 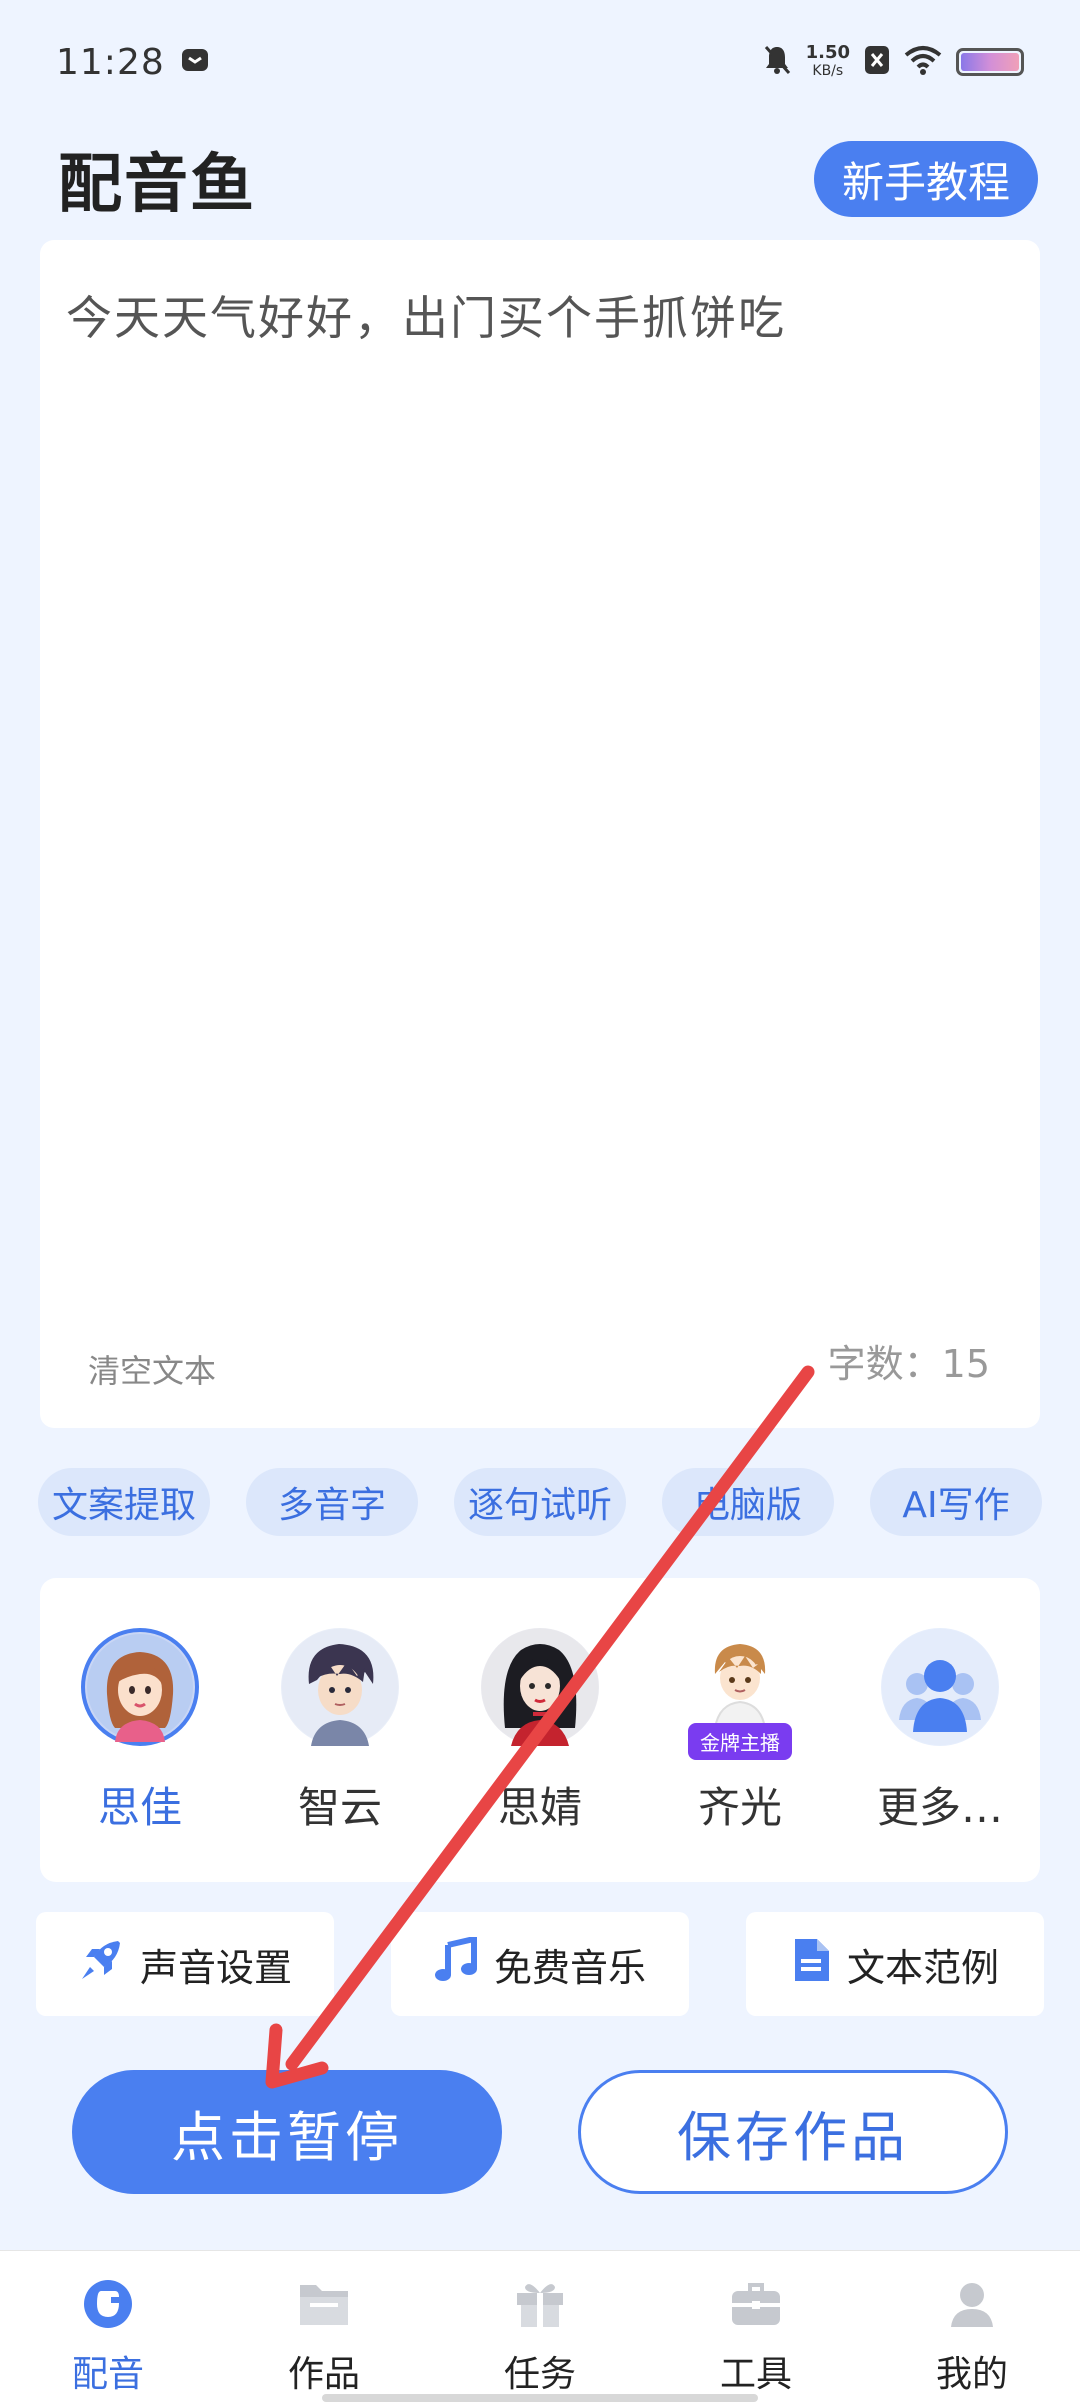 I want to click on voice-item-sijing: 思婧, so click(x=540, y=1731).